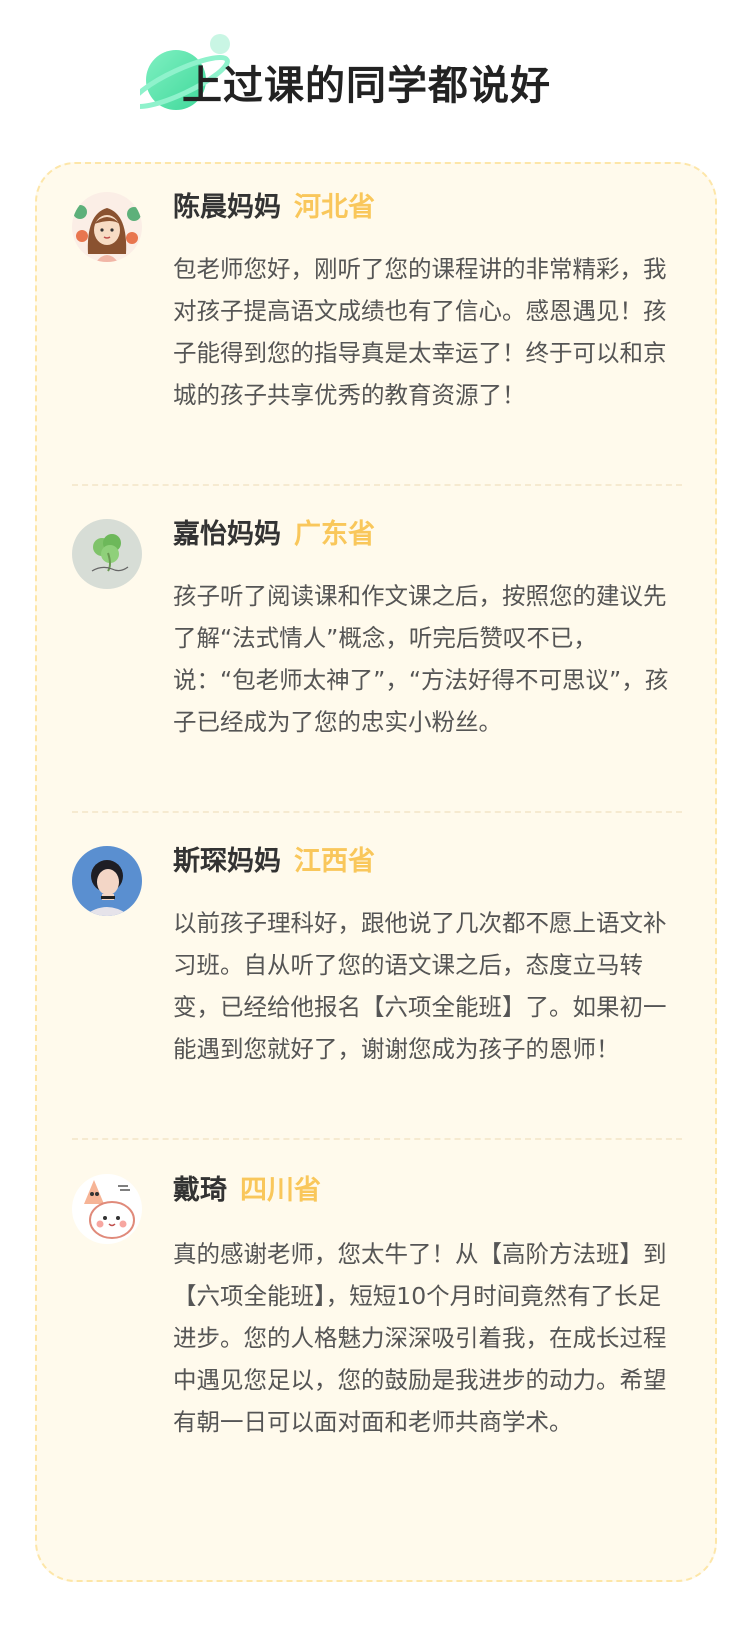 Image resolution: width=750 pixels, height=1637 pixels. I want to click on clover-avatar-icon, so click(107, 554).